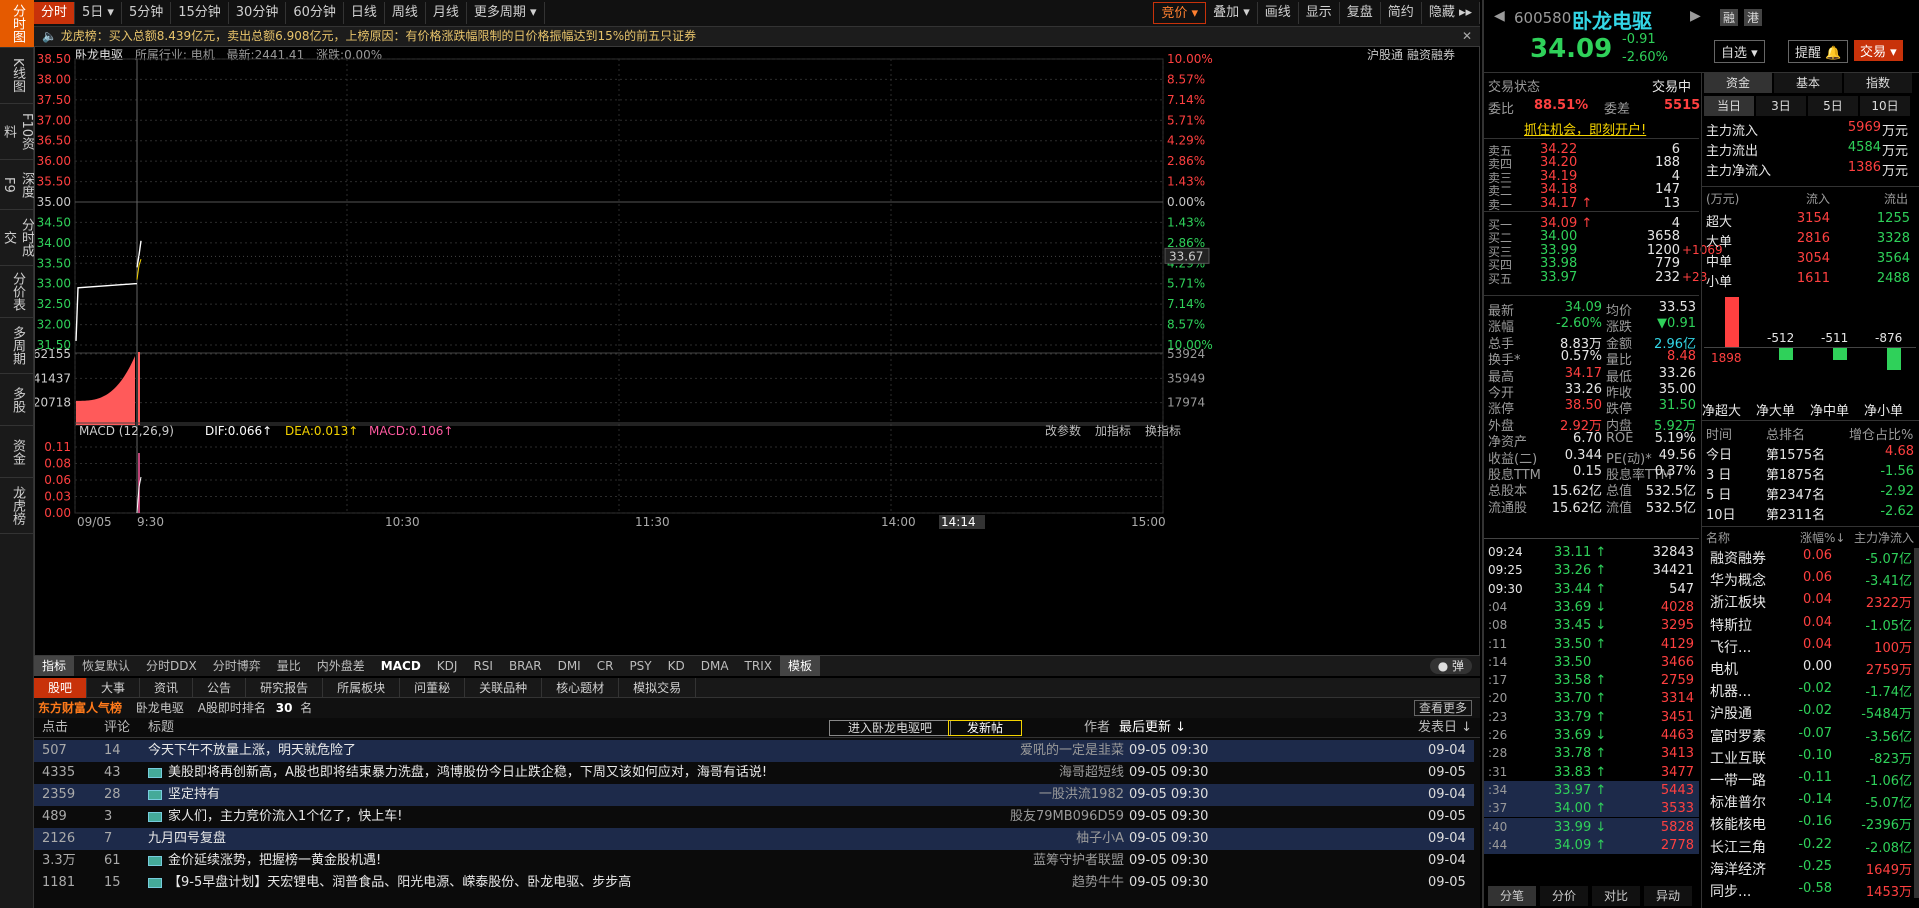 The width and height of the screenshot is (1919, 908). I want to click on period-tab-9: 更多周期 ▾, so click(506, 13).